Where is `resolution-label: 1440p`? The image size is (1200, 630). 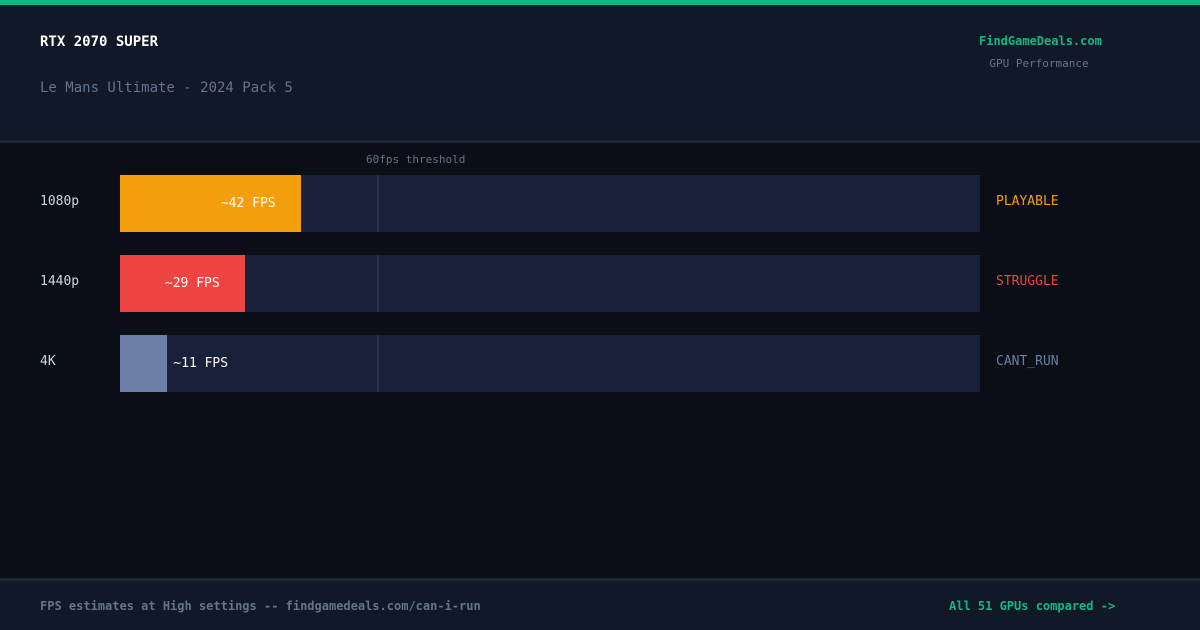 resolution-label: 1440p is located at coordinates (60, 281).